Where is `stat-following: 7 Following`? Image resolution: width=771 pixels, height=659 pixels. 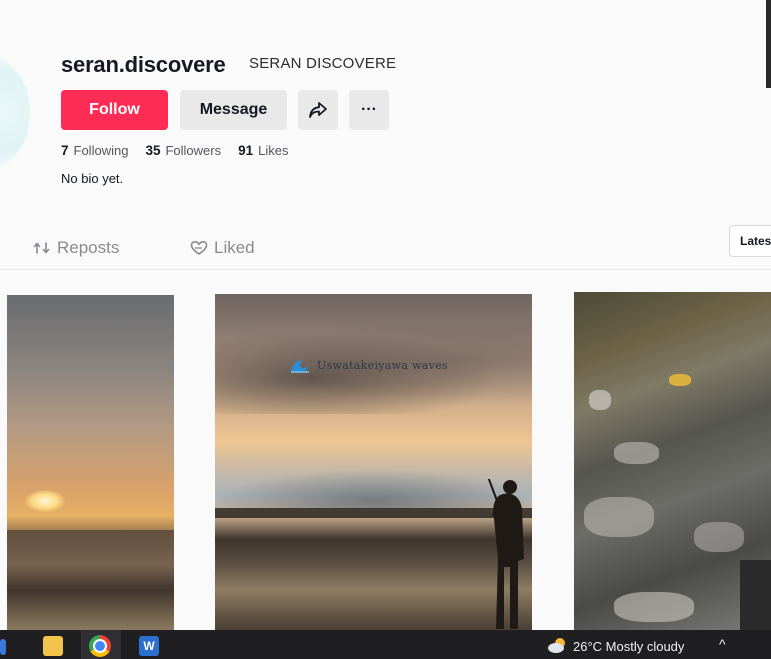 stat-following: 7 Following is located at coordinates (94, 150).